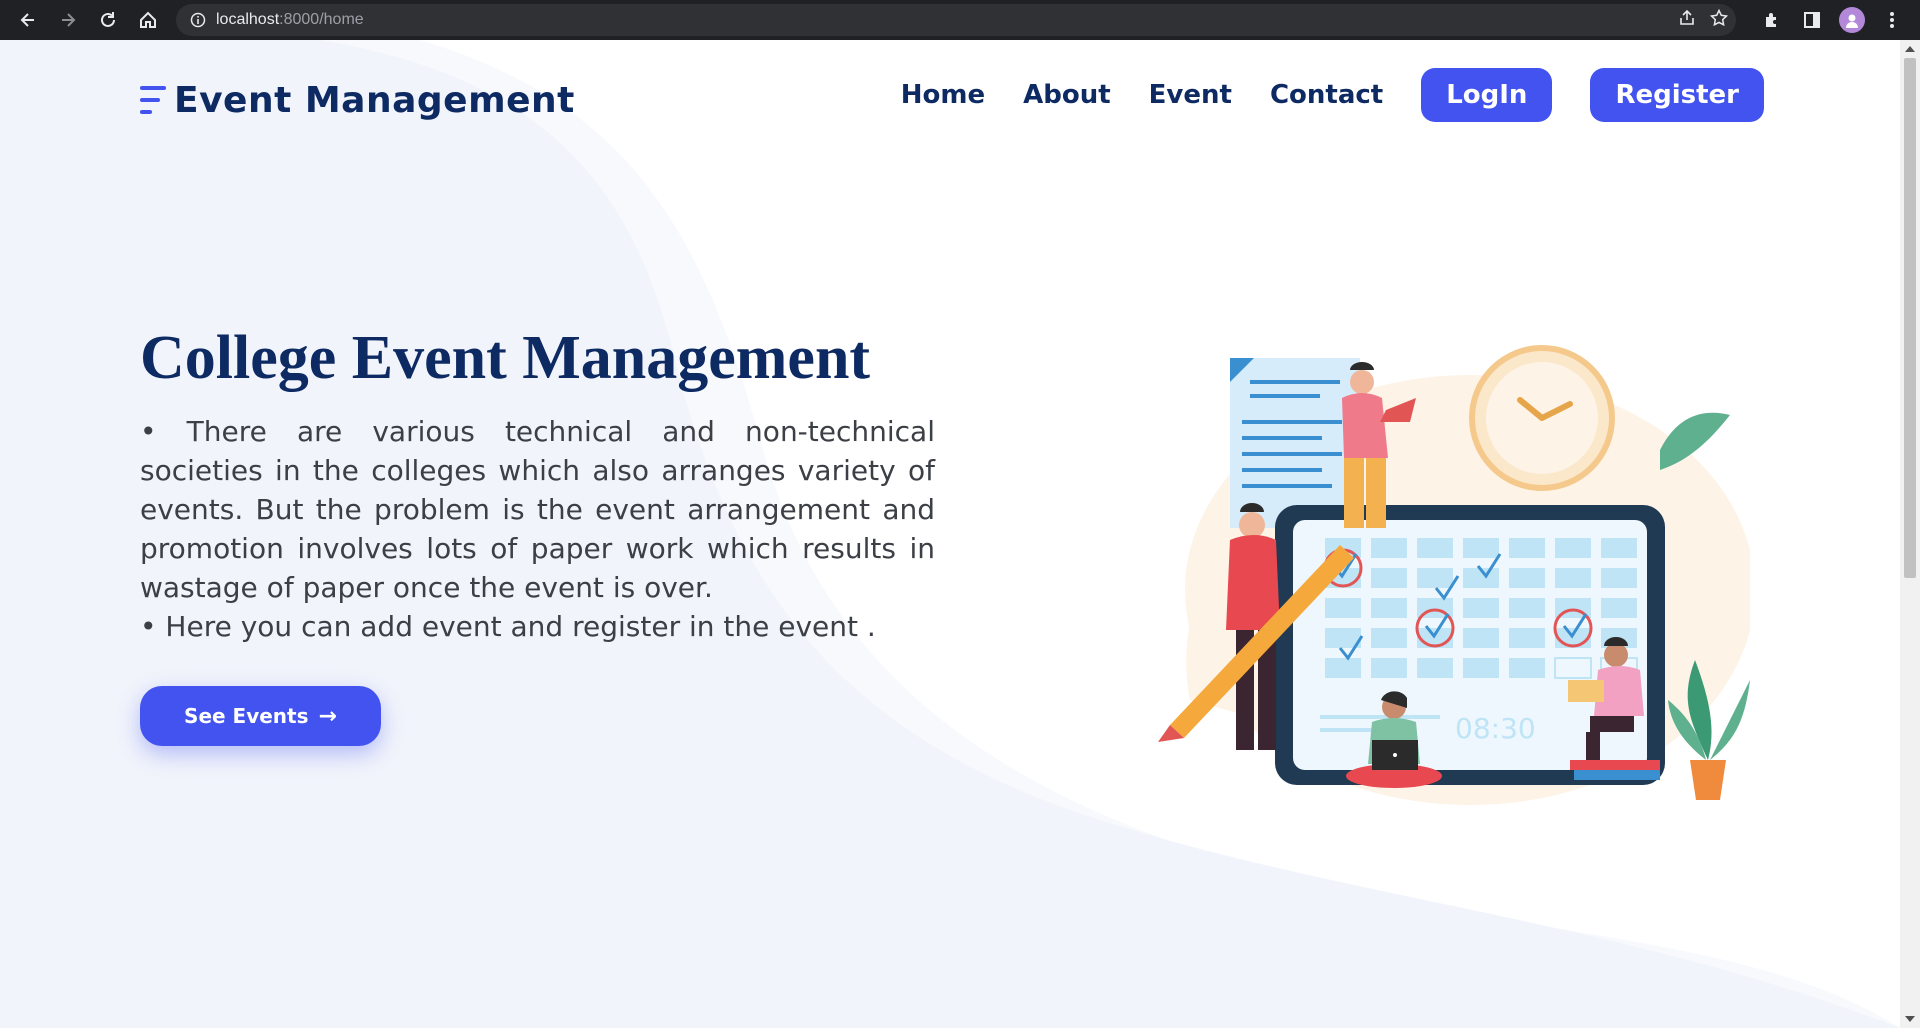 The width and height of the screenshot is (1920, 1028). Describe the element at coordinates (148, 20) in the screenshot. I see `home-icon` at that location.